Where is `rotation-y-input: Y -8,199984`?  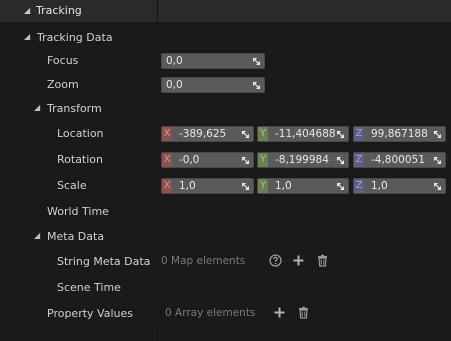 rotation-y-input: Y -8,199984 is located at coordinates (303, 160).